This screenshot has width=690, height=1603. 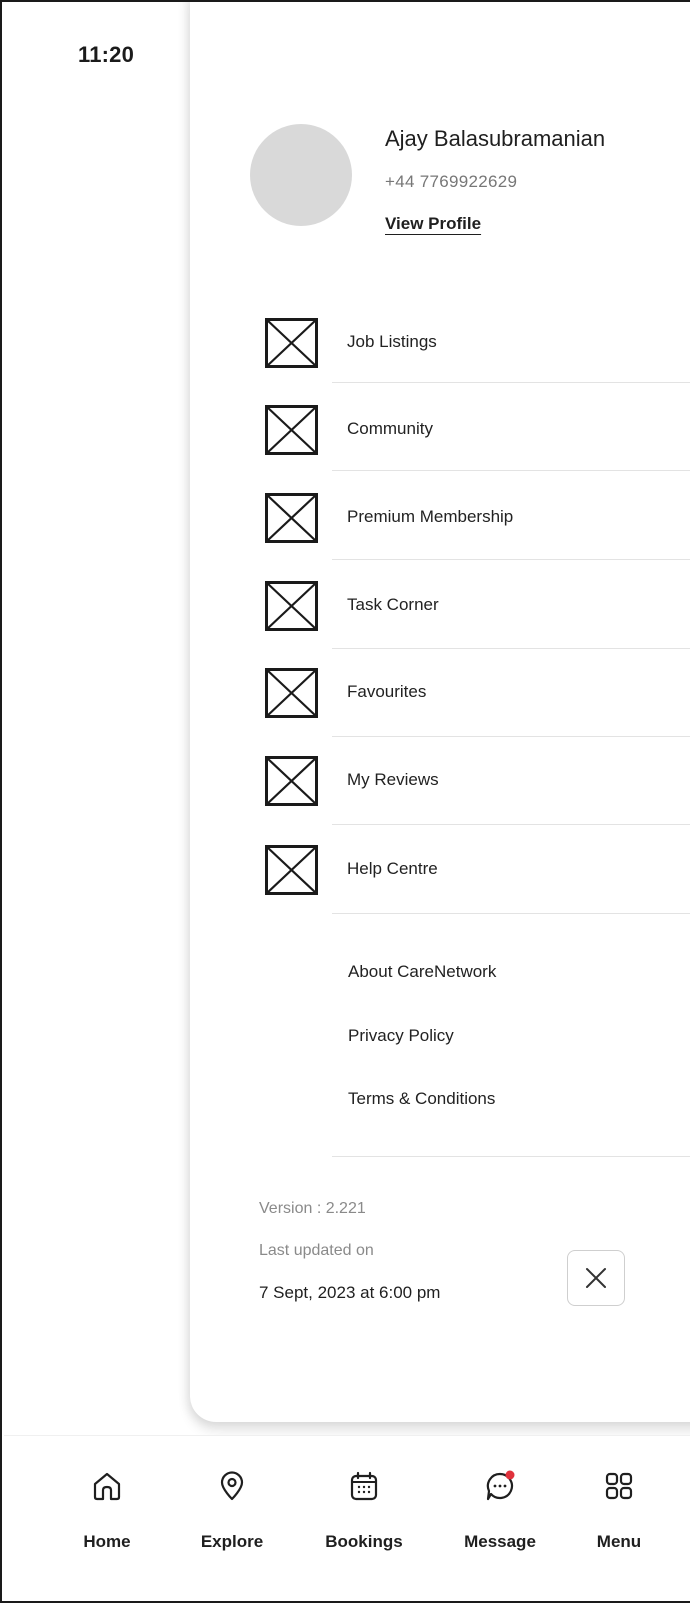 What do you see at coordinates (477, 362) in the screenshot?
I see `menu-item-job-listings: Job Listings` at bounding box center [477, 362].